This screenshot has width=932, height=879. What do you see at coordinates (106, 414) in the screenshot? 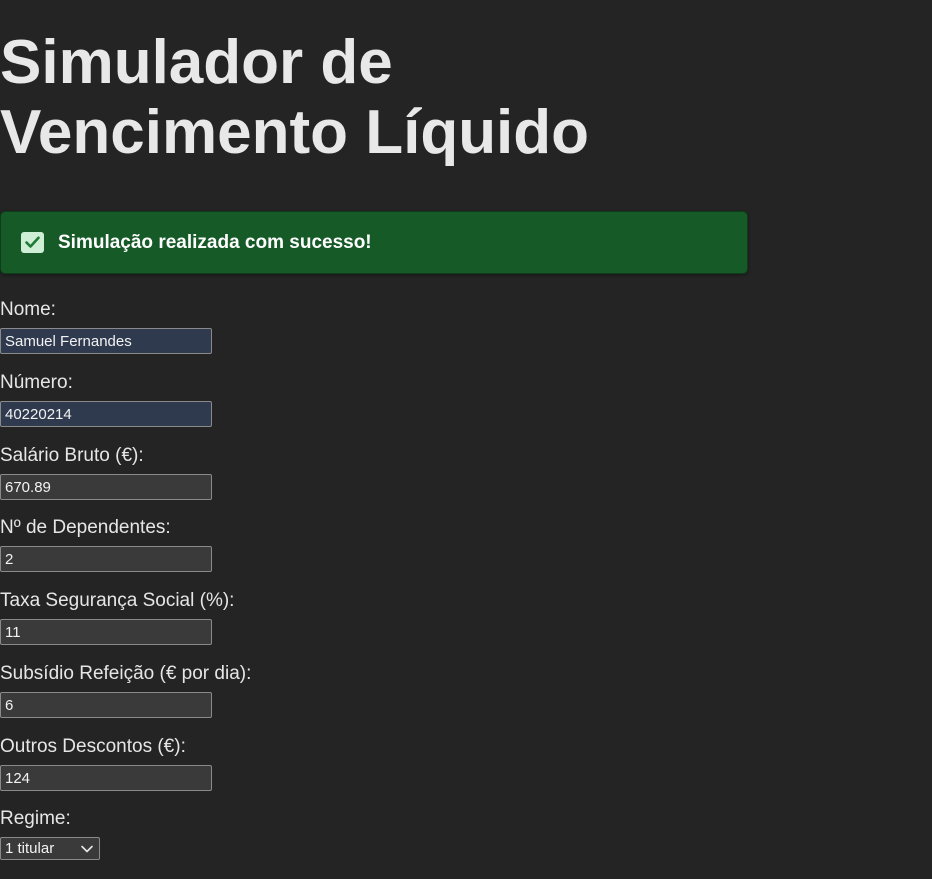
I see `numero-input` at bounding box center [106, 414].